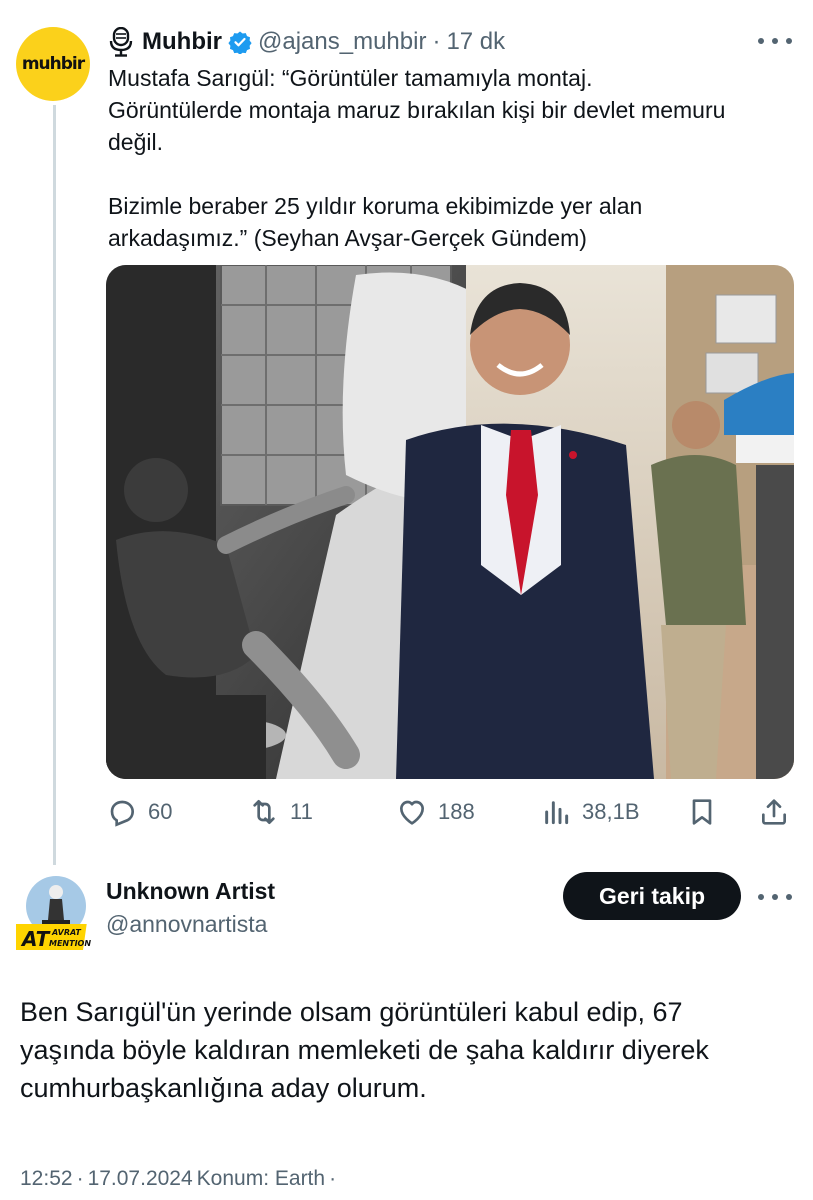  Describe the element at coordinates (435, 812) in the screenshot. I see `like-button: 188` at that location.